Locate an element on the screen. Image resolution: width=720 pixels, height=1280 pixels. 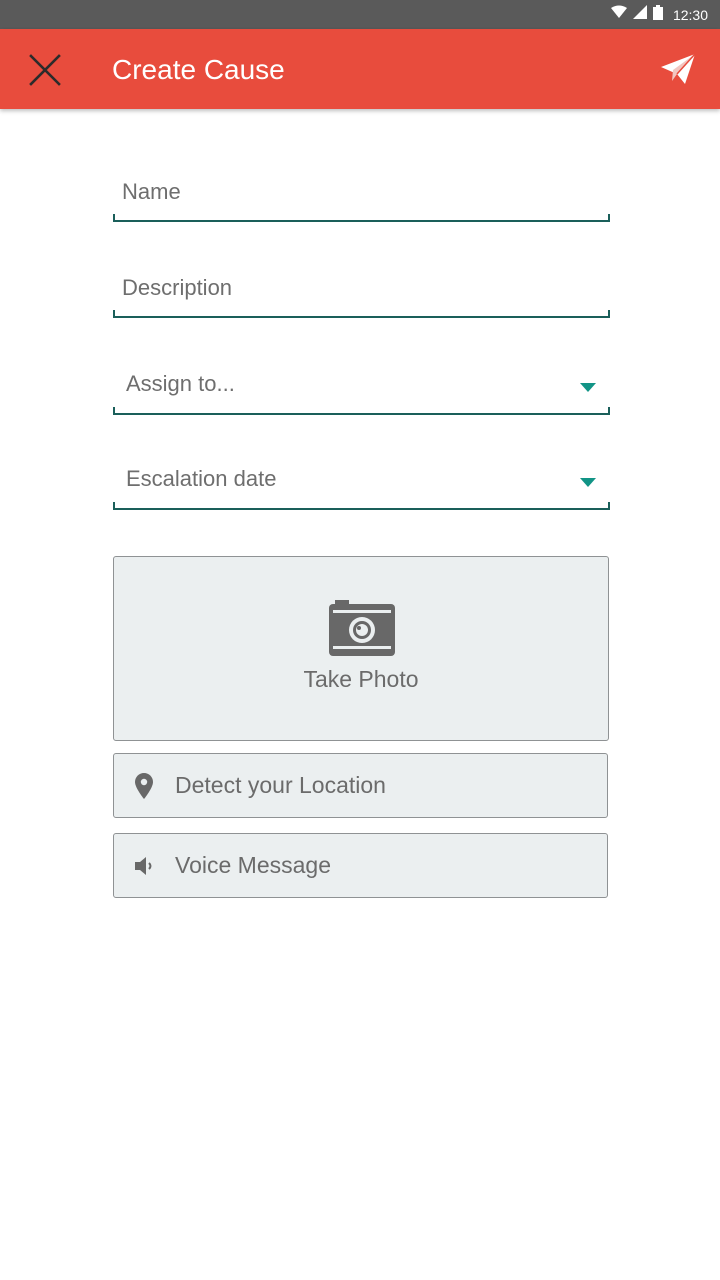
status-time: 12:30 is located at coordinates (690, 14).